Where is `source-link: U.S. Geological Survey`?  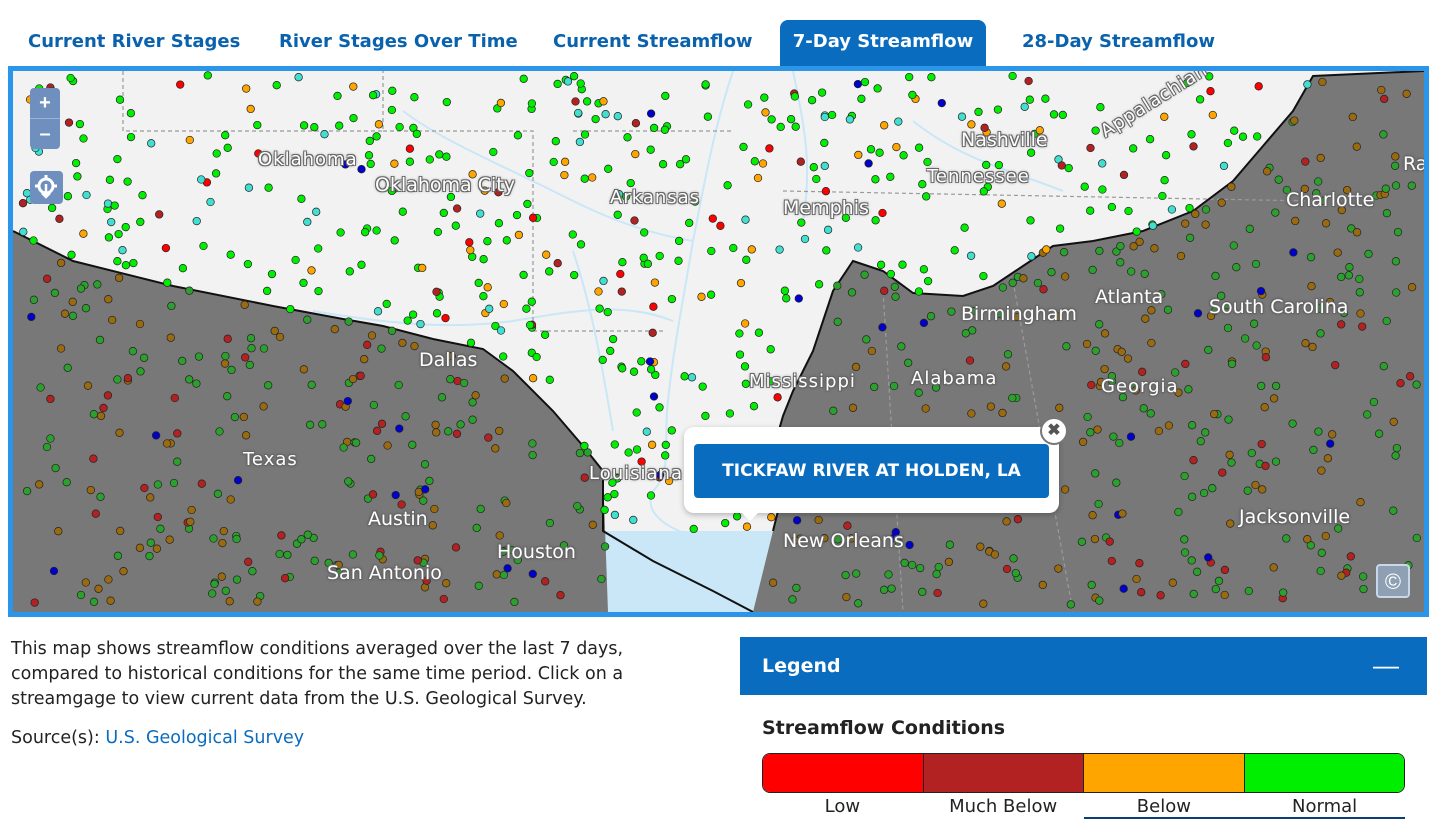 source-link: U.S. Geological Survey is located at coordinates (204, 738).